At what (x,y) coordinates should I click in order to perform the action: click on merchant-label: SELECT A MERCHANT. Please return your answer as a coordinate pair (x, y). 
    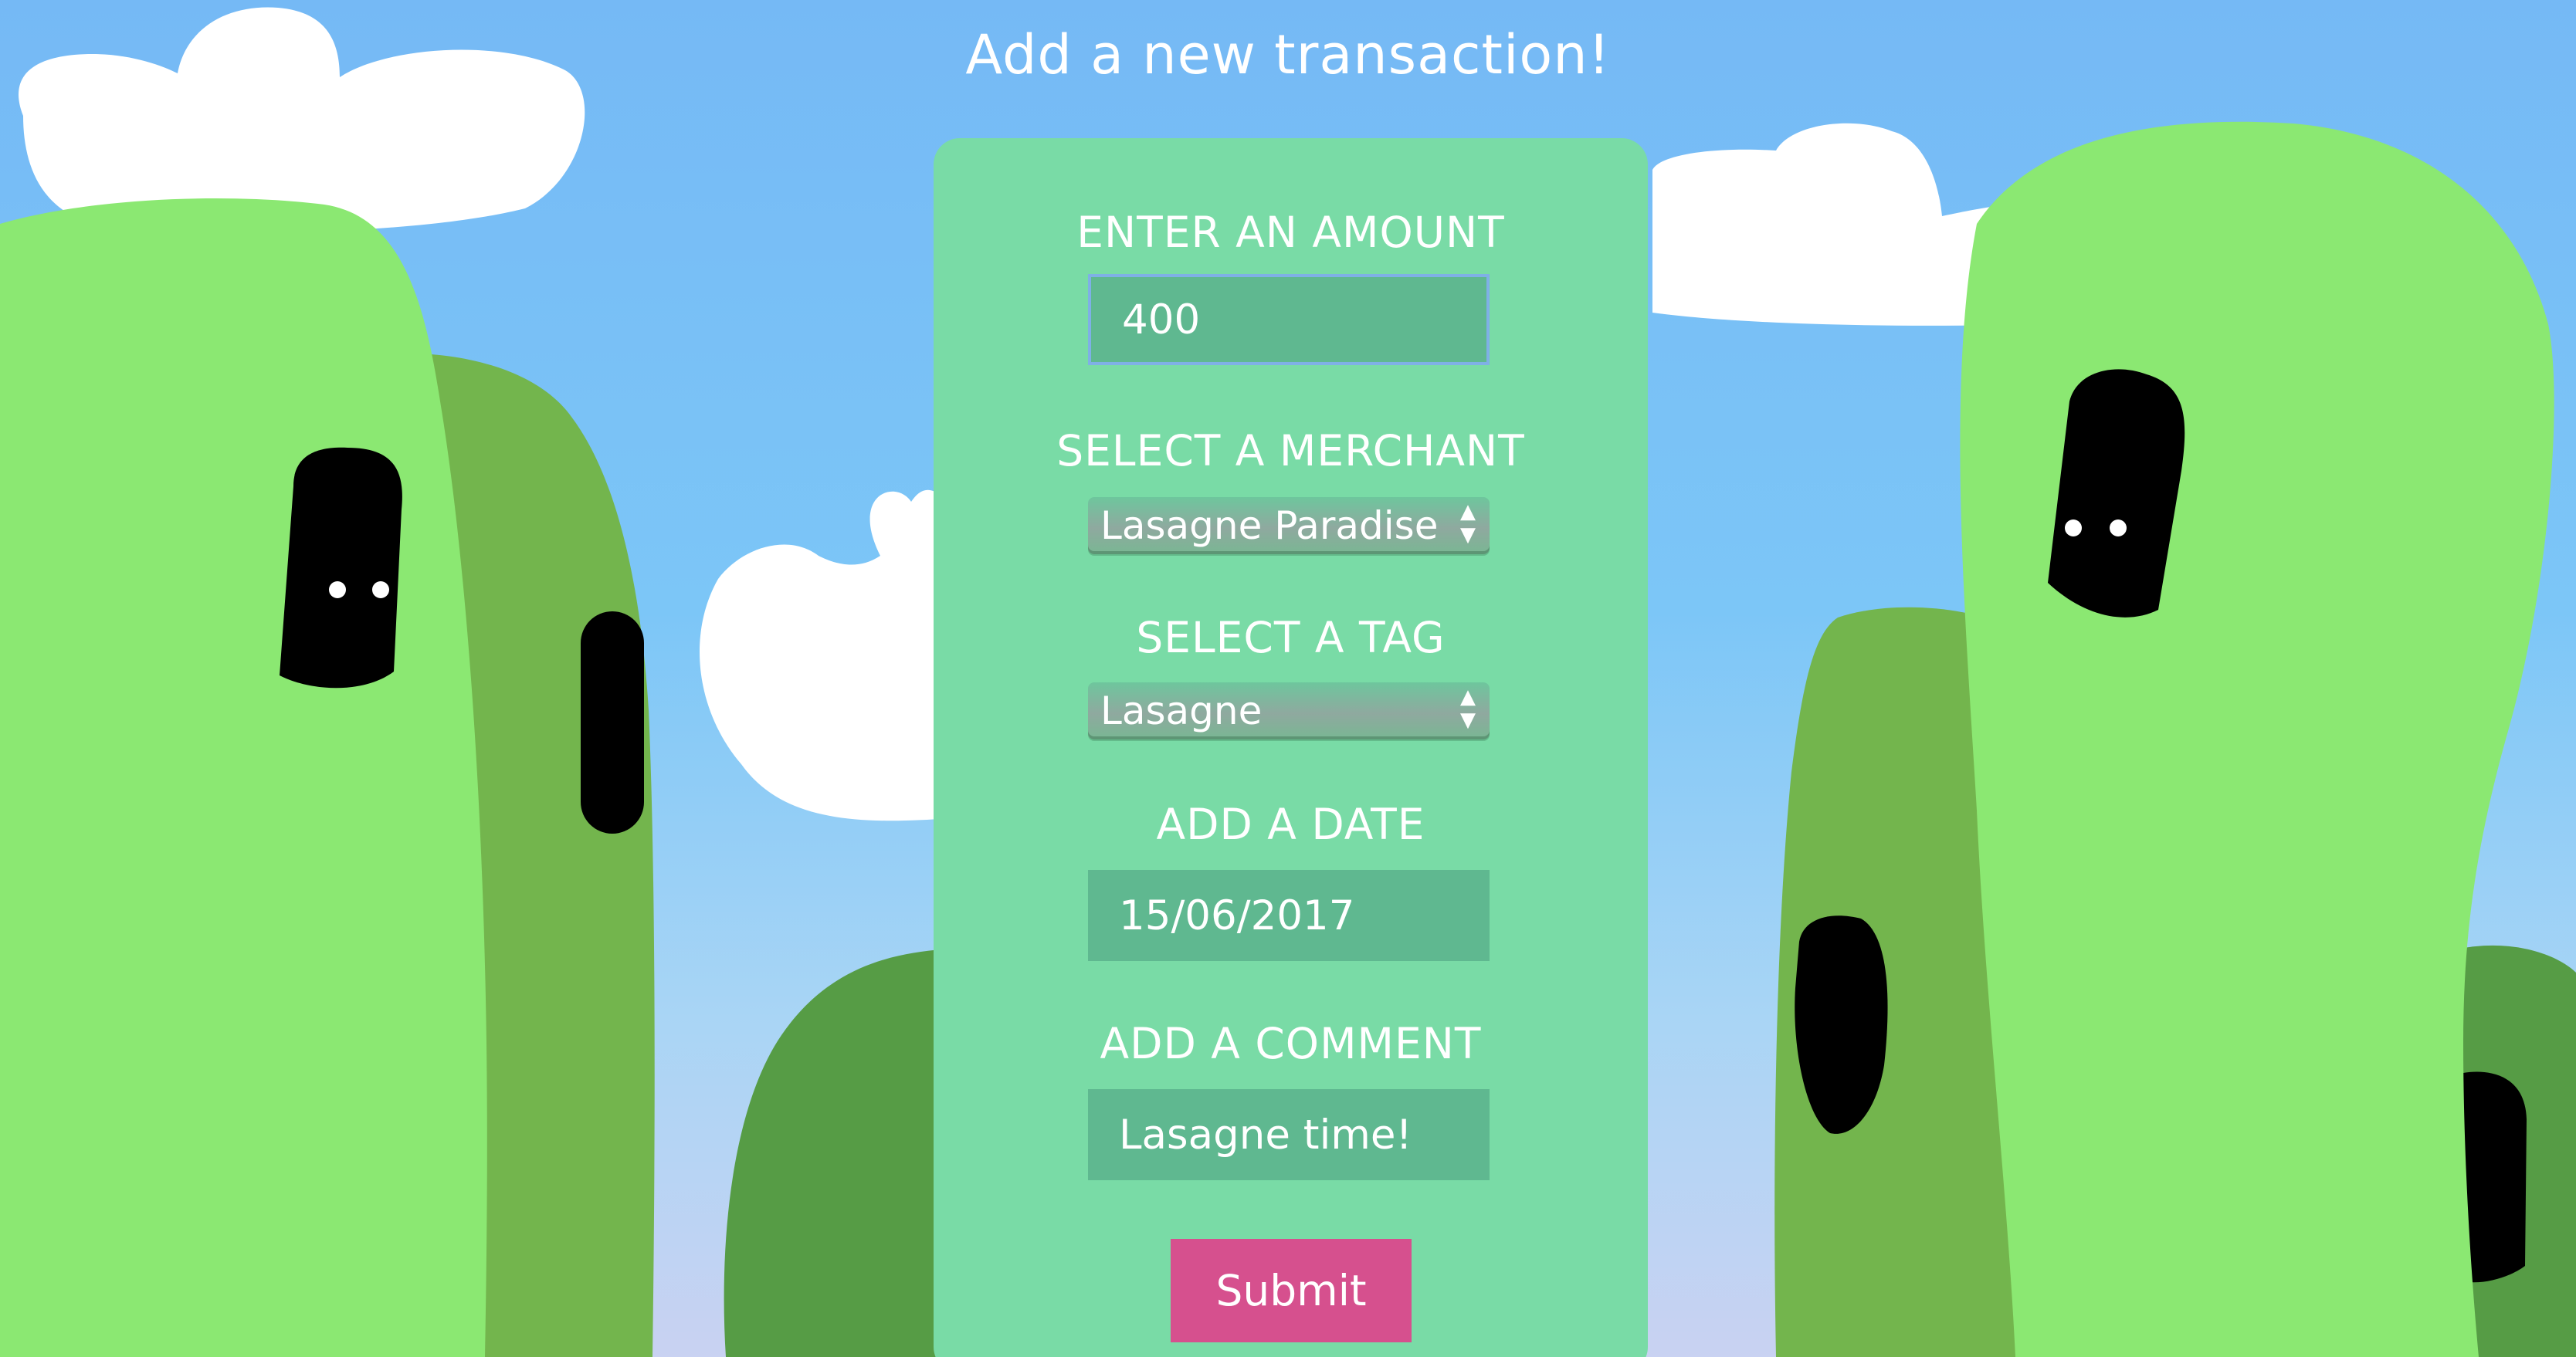
    Looking at the image, I should click on (1290, 450).